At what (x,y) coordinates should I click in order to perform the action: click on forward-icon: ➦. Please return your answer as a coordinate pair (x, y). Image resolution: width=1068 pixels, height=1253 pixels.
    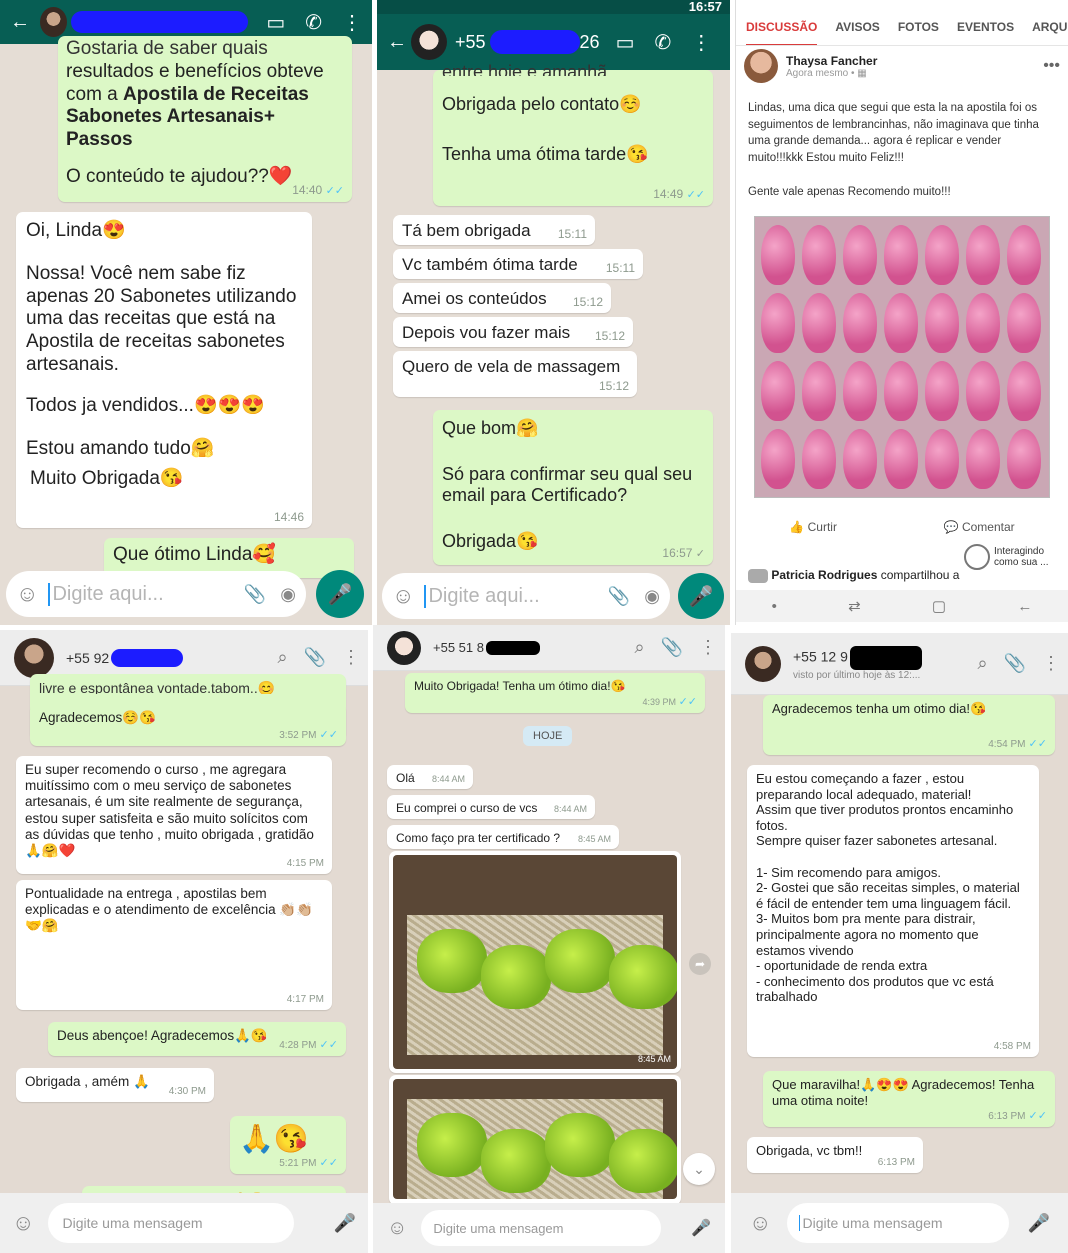
    Looking at the image, I should click on (700, 964).